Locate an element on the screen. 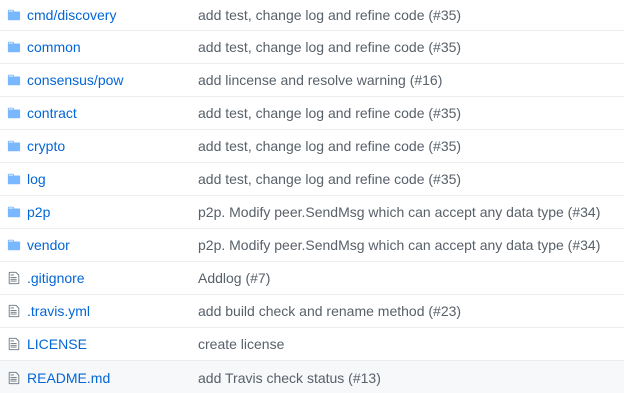 This screenshot has width=624, height=393. file-name-link: vendor is located at coordinates (108, 245).